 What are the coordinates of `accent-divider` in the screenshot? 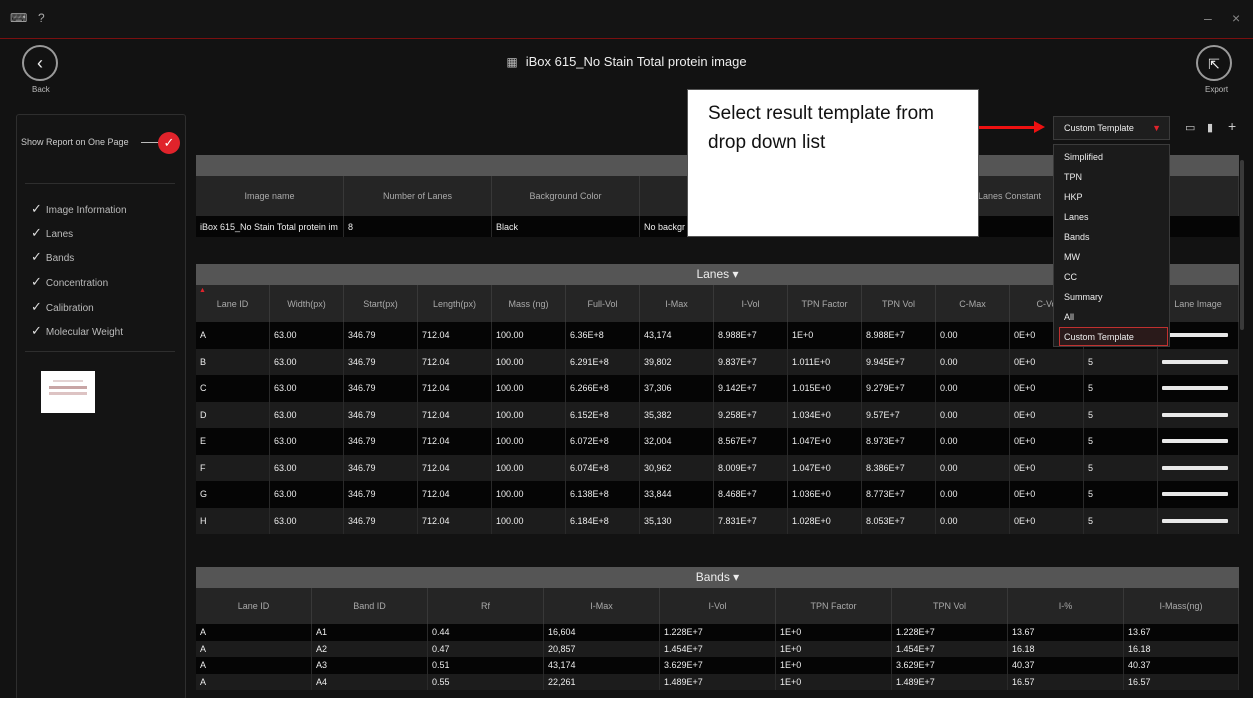 It's located at (626, 38).